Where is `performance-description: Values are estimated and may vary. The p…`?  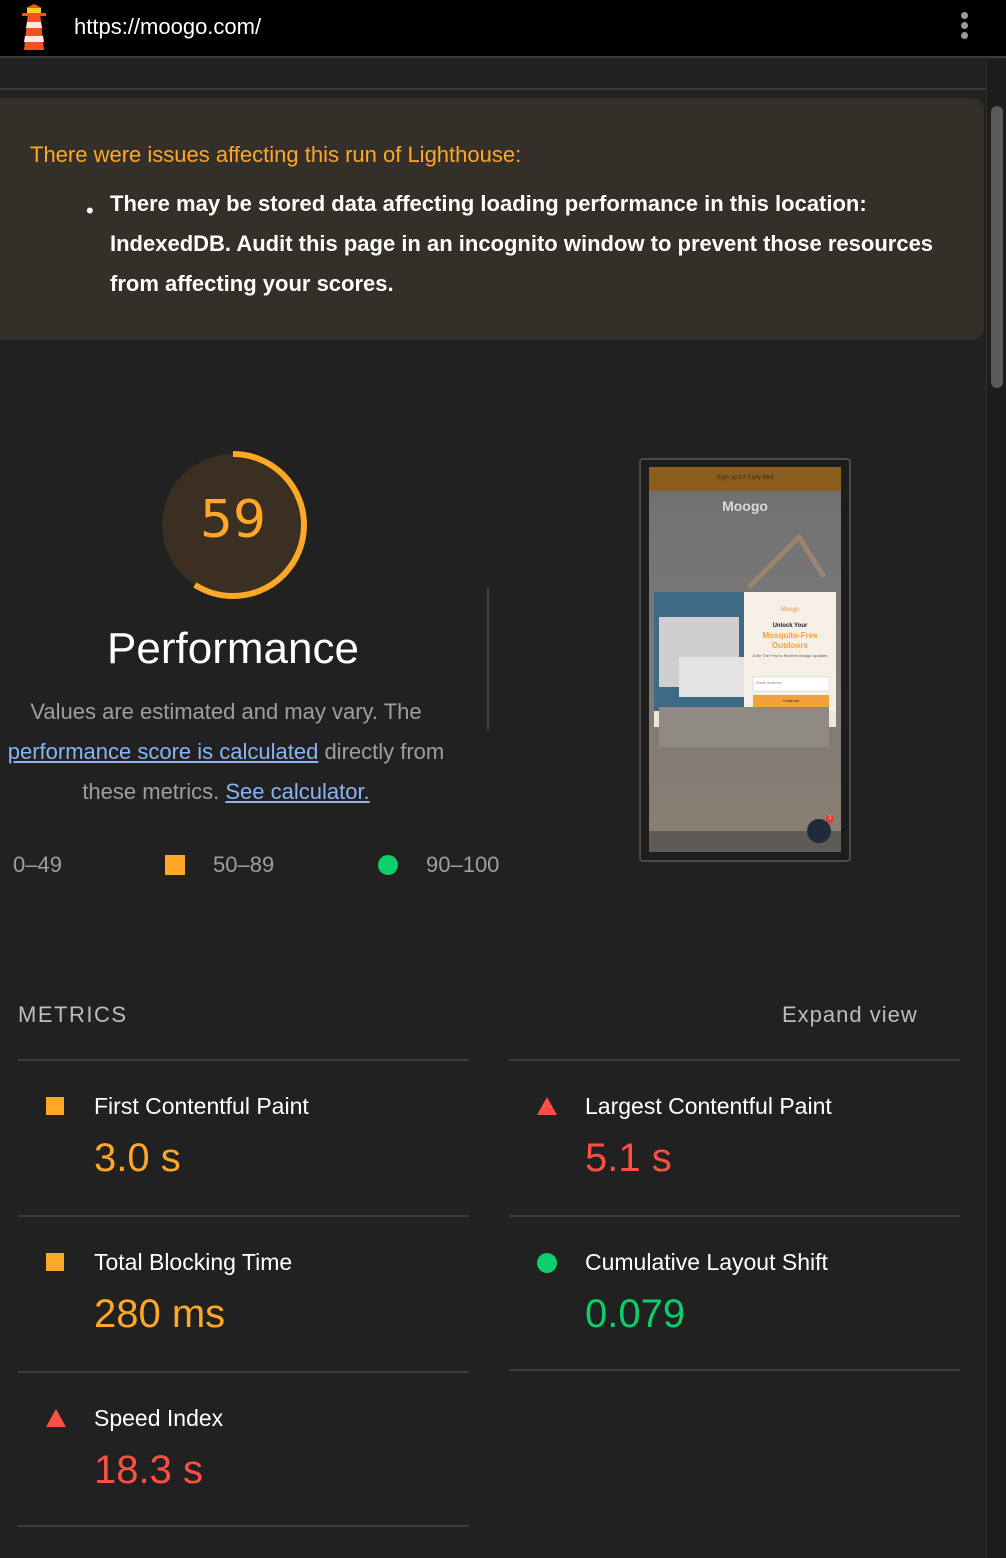
performance-description: Values are estimated and may vary. The p… is located at coordinates (233, 752).